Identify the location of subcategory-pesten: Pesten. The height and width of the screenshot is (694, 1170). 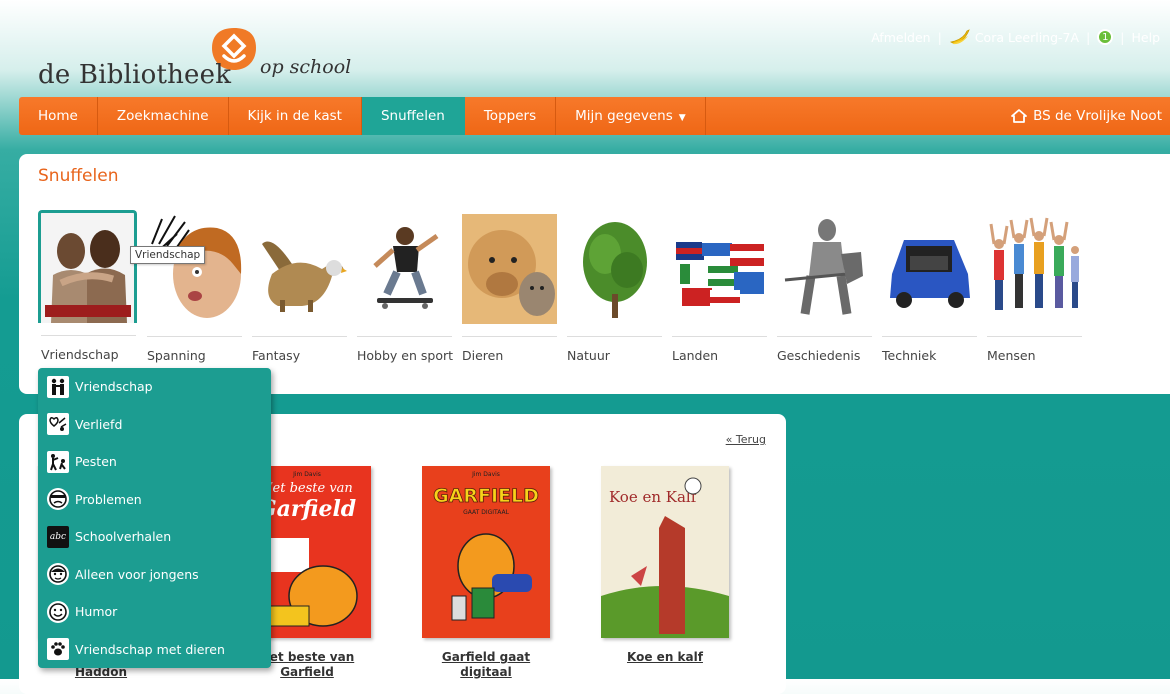
(154, 462).